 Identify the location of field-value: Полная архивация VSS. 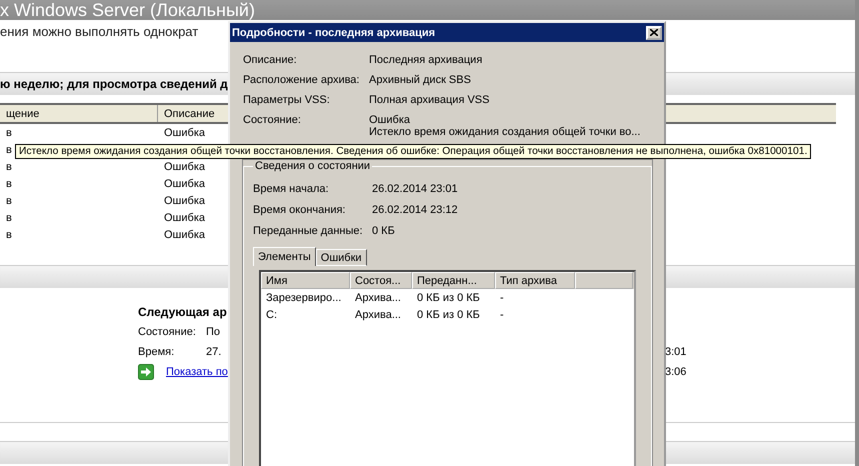
(429, 100).